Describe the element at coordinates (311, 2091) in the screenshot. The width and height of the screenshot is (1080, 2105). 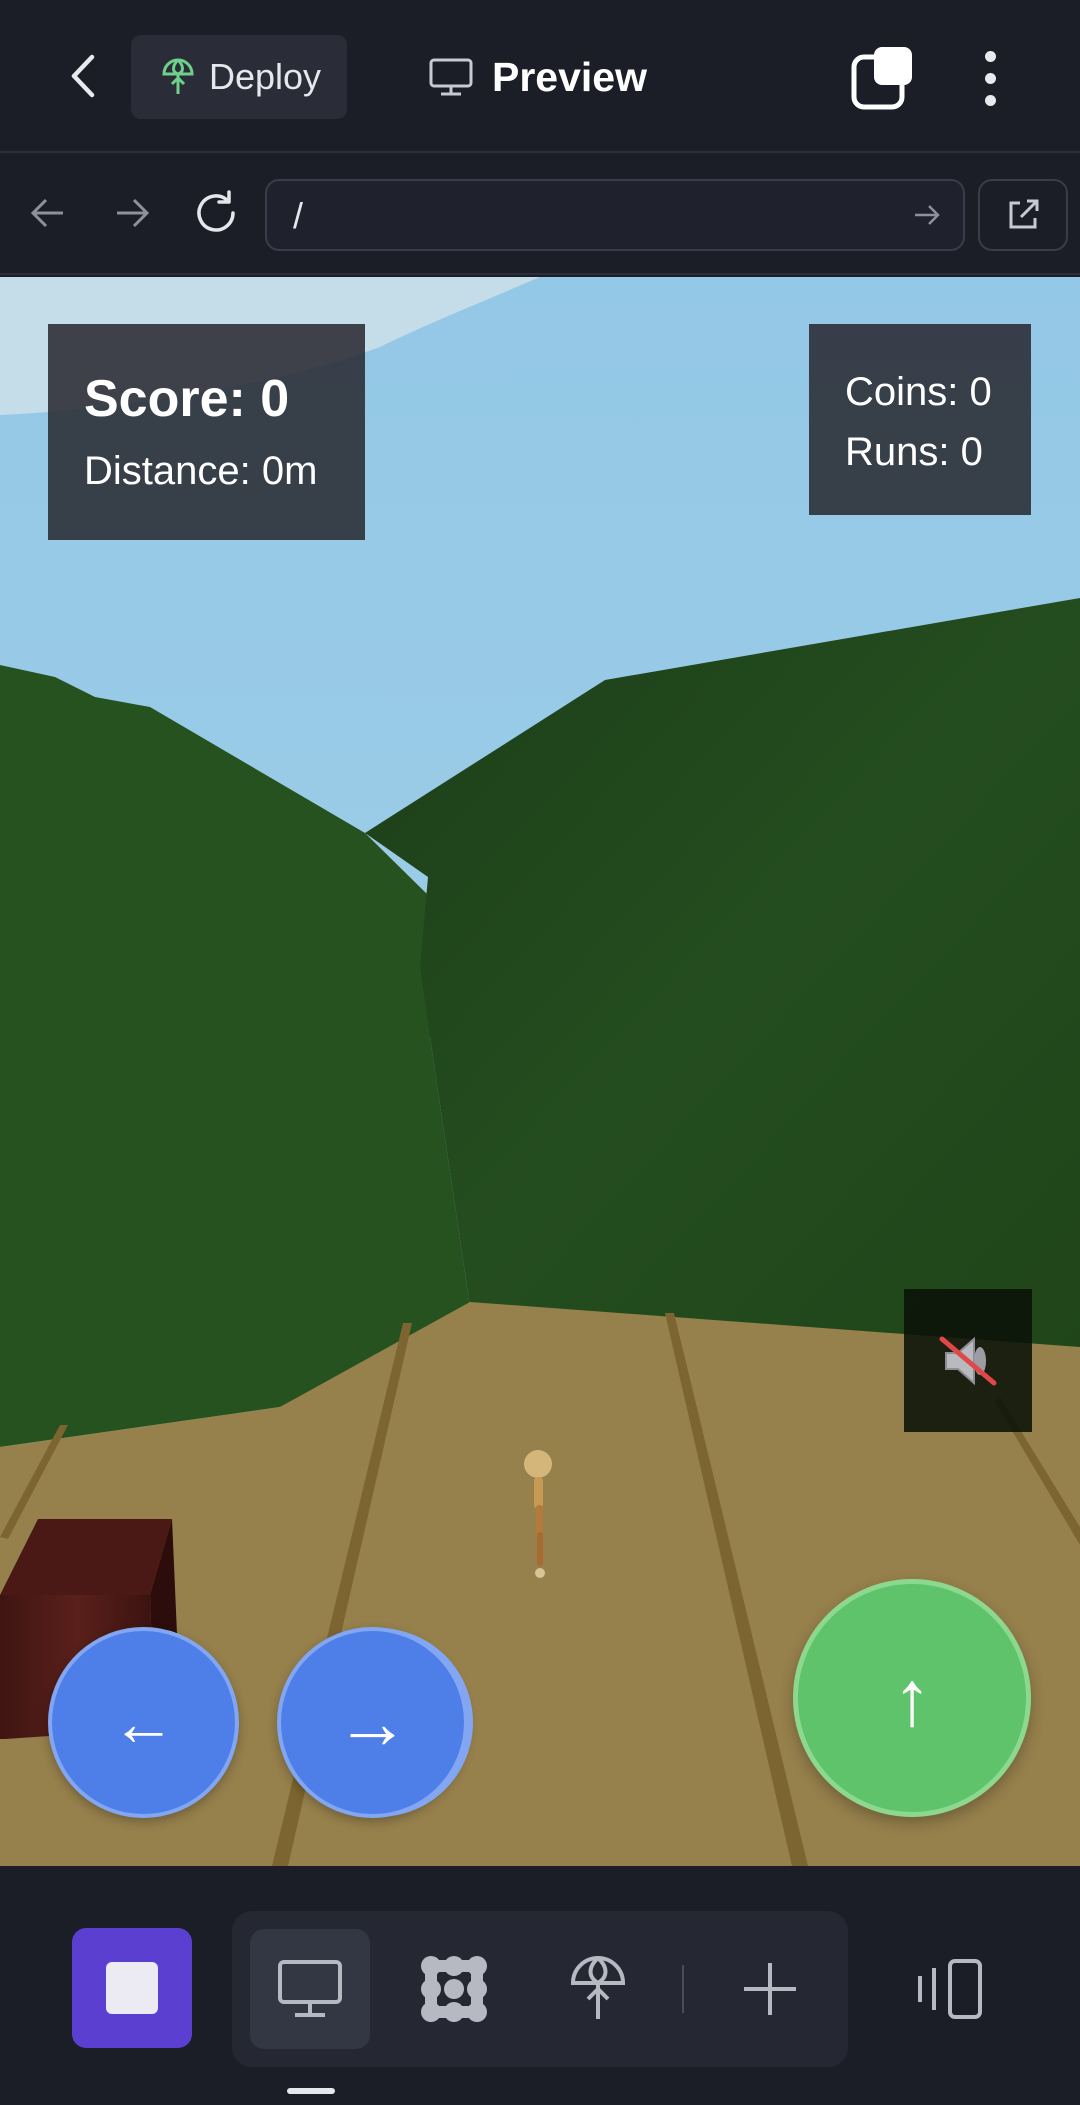
I see `home-indicator` at that location.